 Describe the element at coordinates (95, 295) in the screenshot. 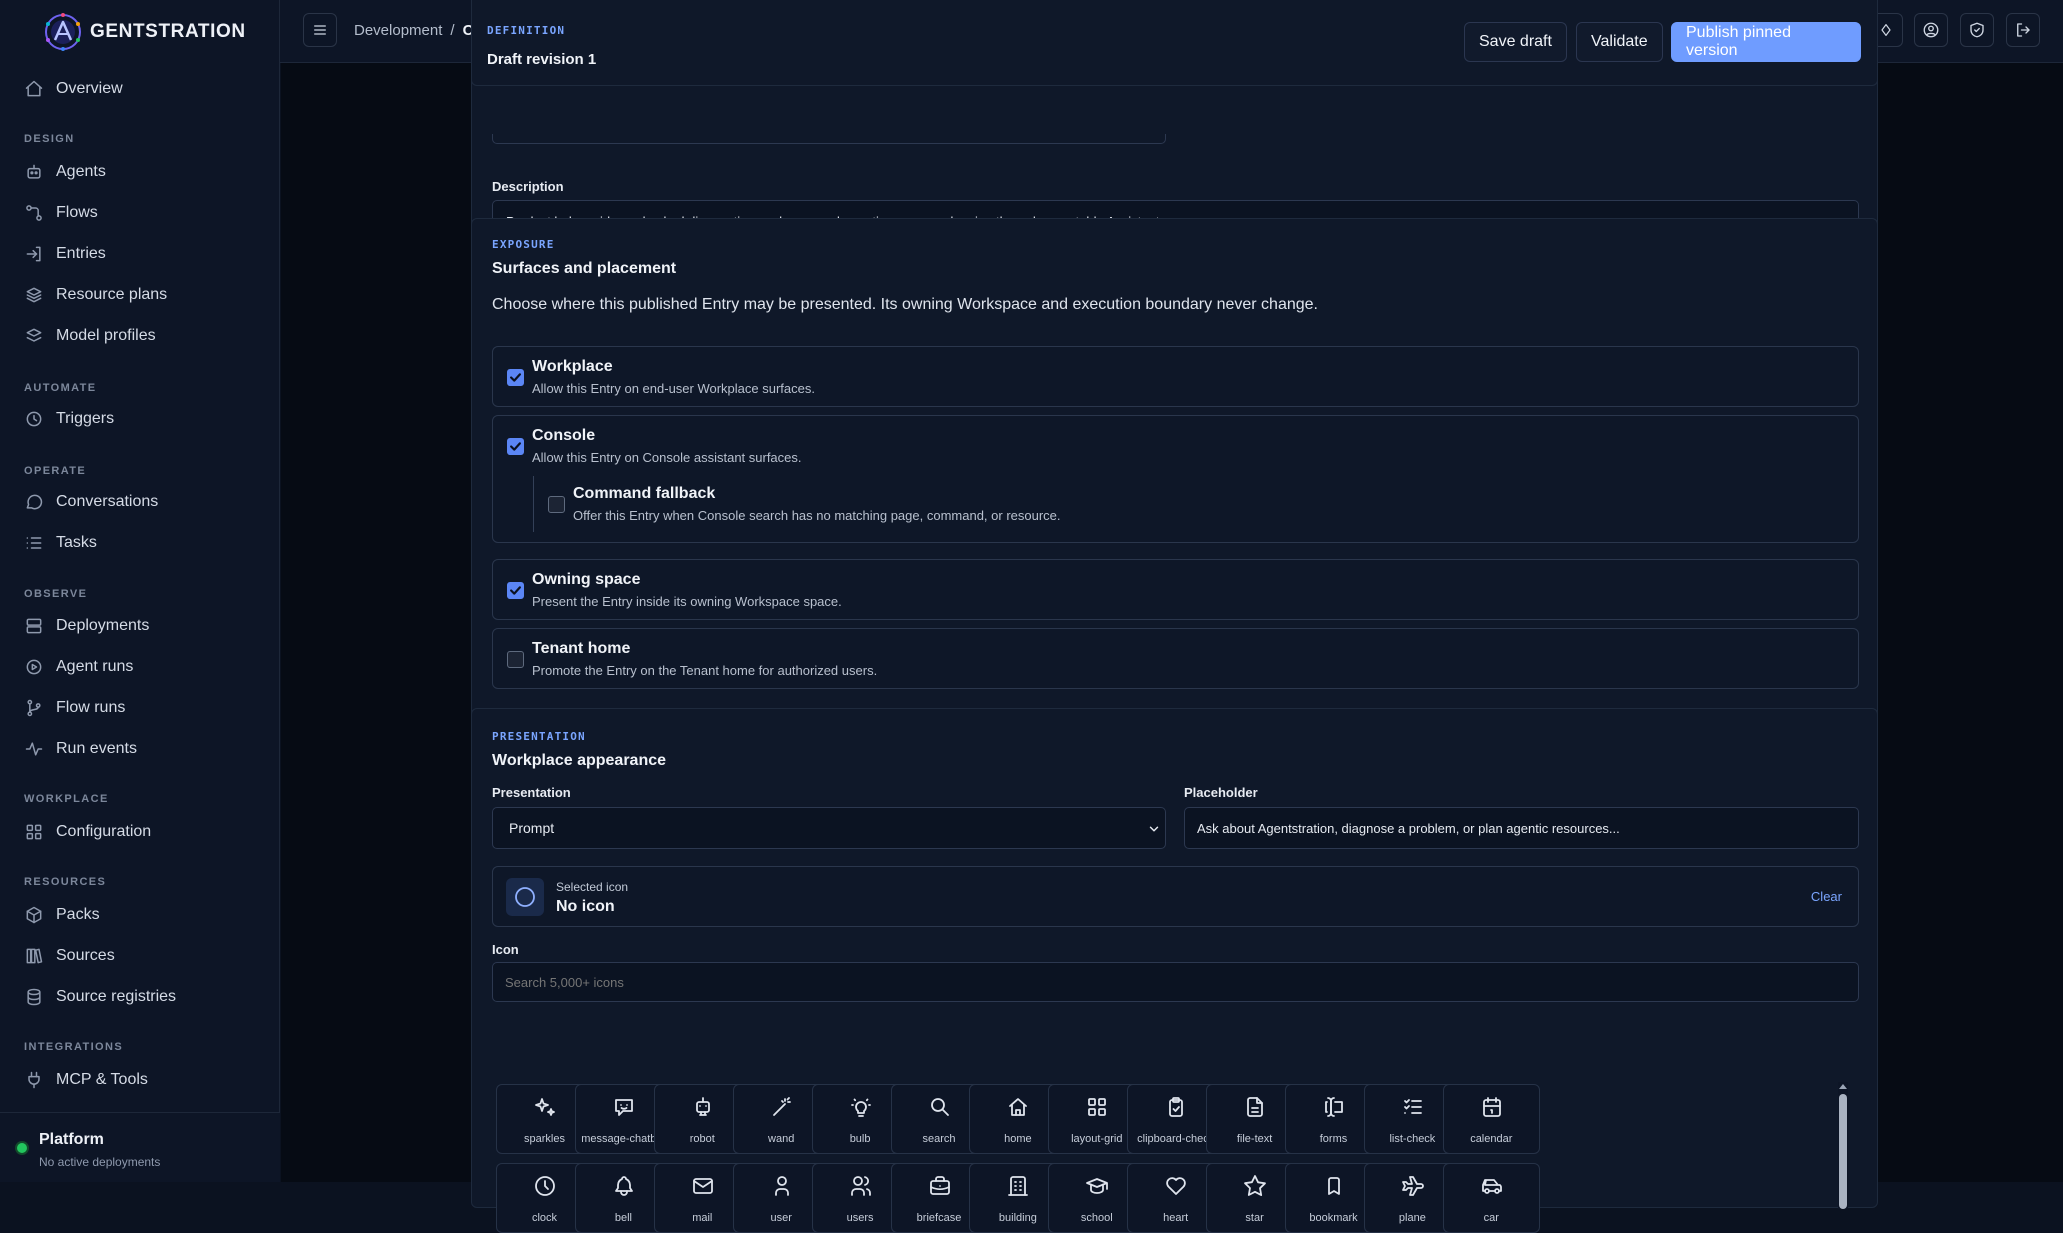

I see `sidebar-item-resource-plans: Resource plans` at that location.